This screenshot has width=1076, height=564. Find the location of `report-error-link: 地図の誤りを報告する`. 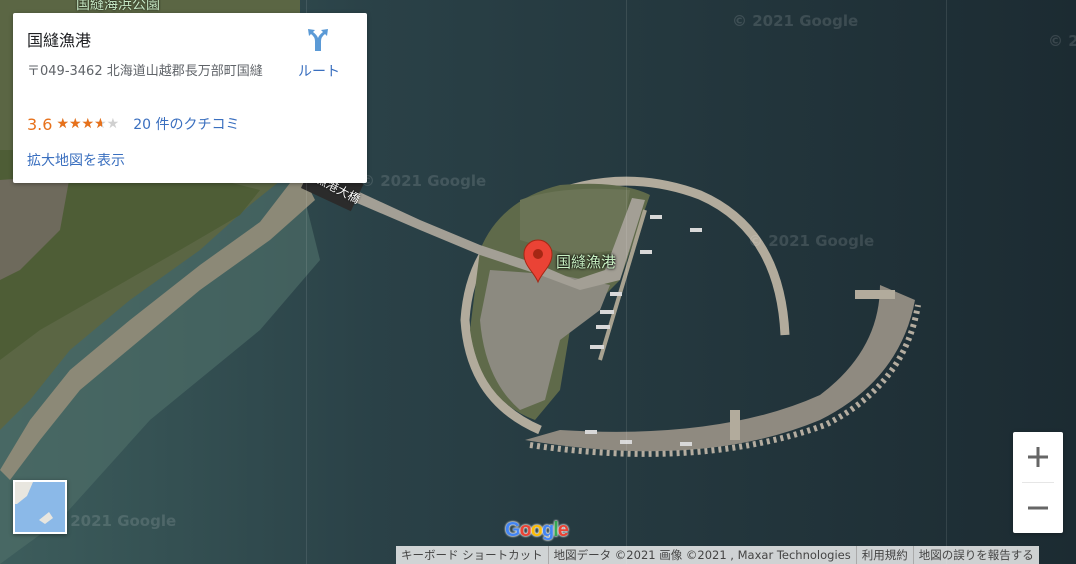

report-error-link: 地図の誤りを報告する is located at coordinates (975, 555).